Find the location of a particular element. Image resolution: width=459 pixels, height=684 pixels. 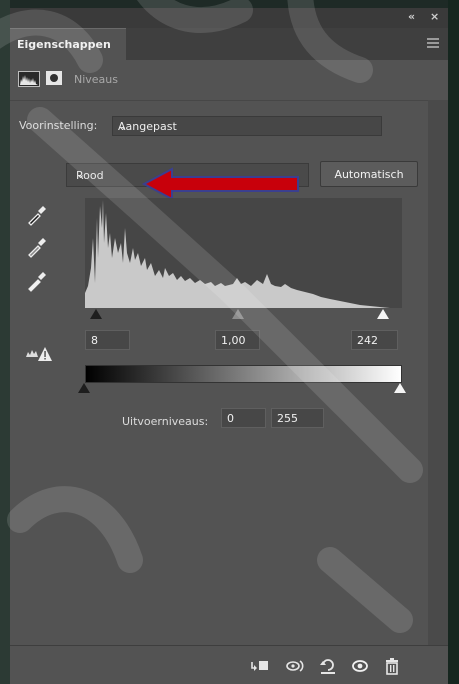

input-midtone-field: 1,00 is located at coordinates (237, 340).